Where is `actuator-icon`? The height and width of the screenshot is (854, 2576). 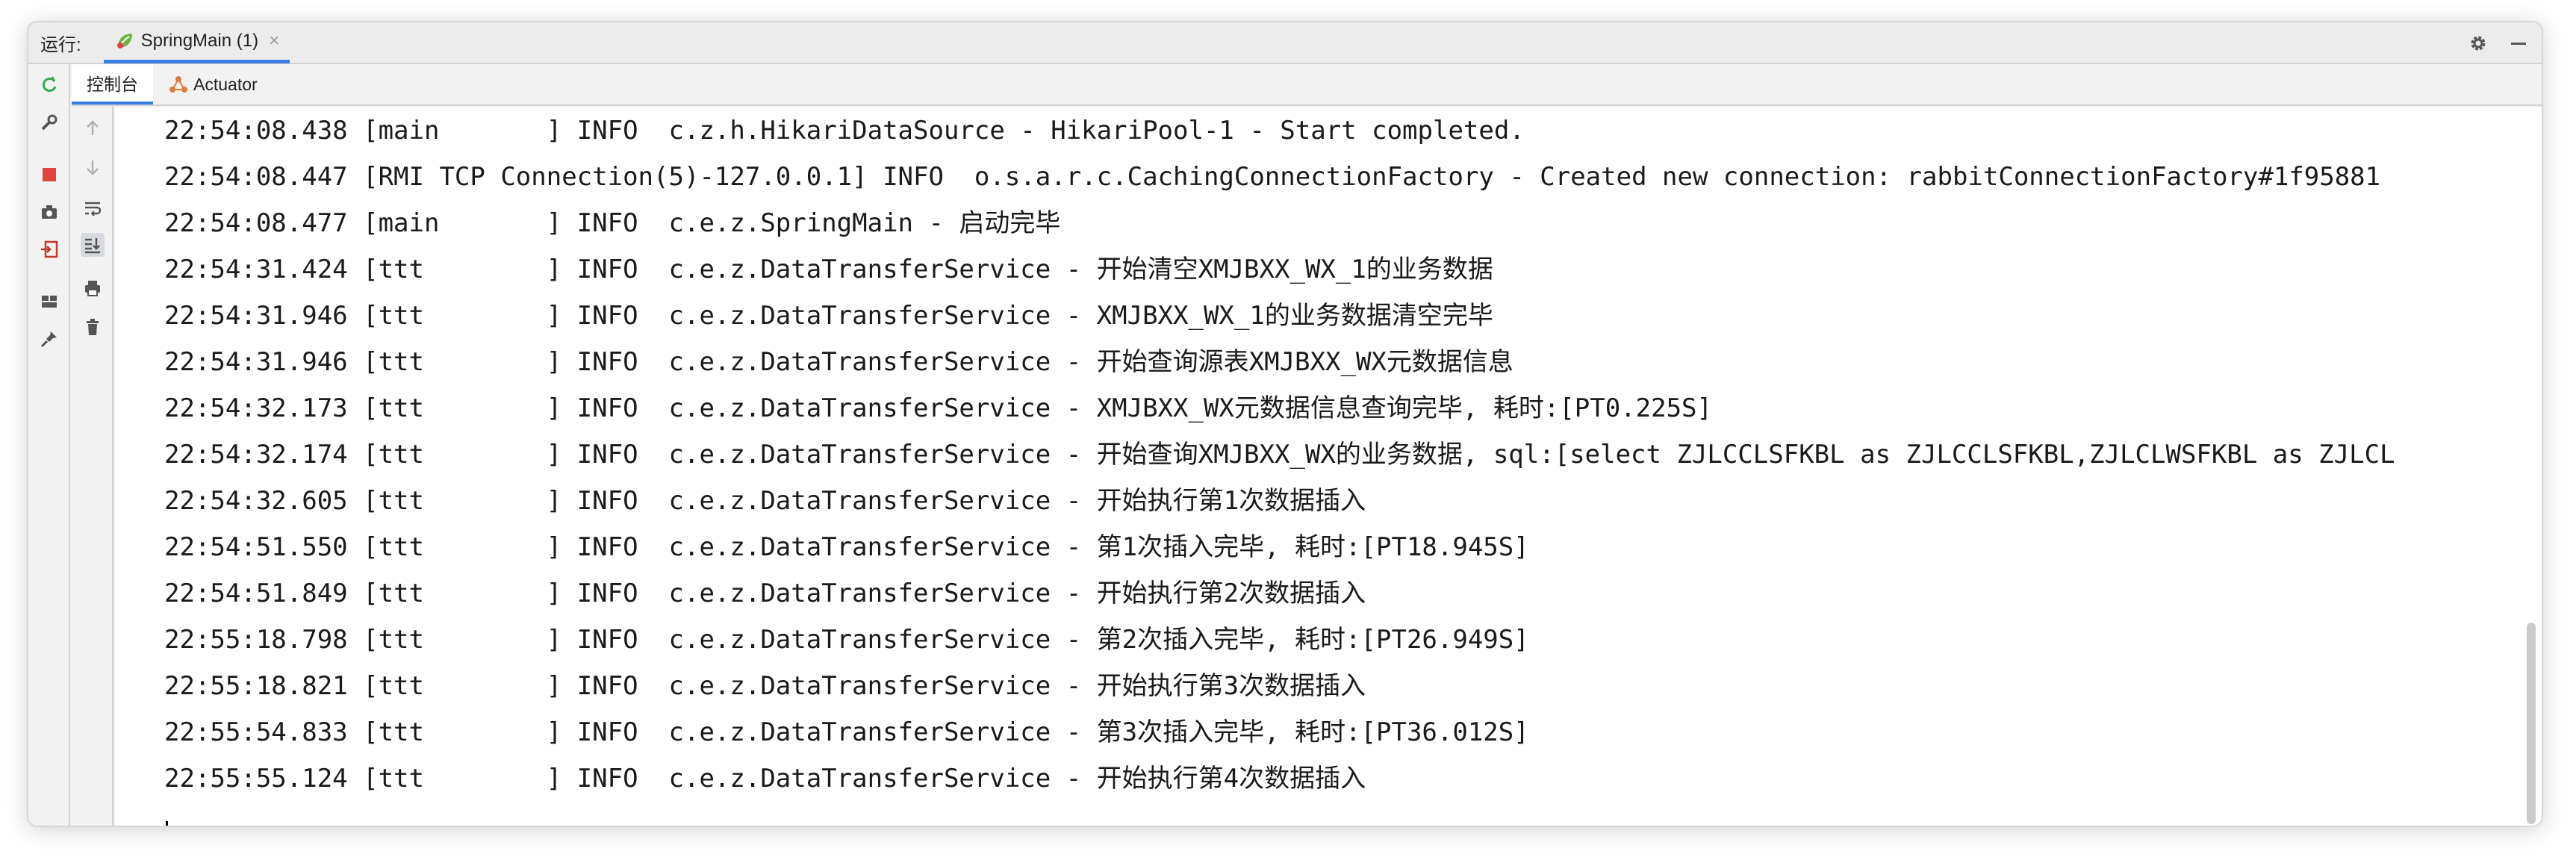 actuator-icon is located at coordinates (178, 84).